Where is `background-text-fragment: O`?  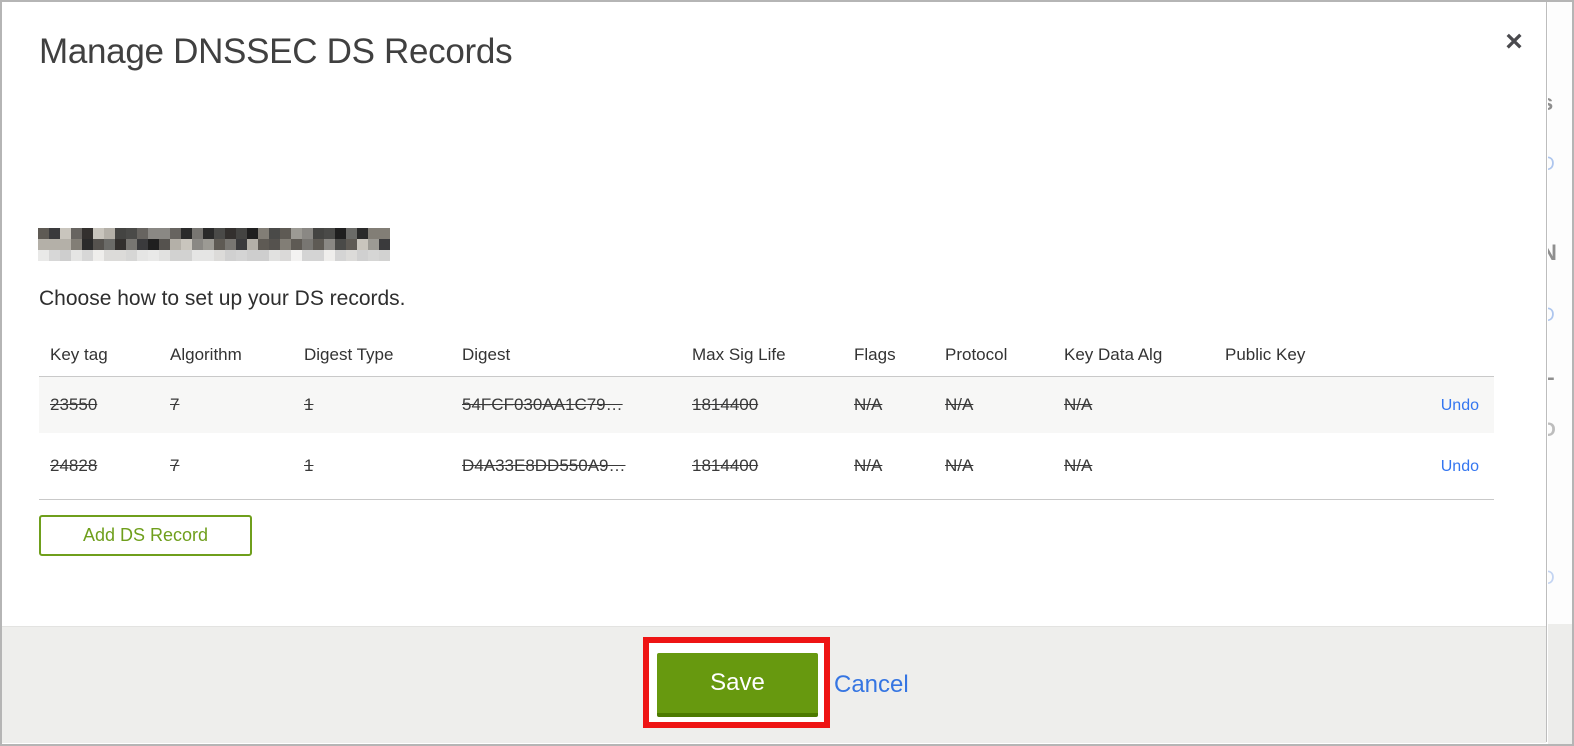
background-text-fragment: O is located at coordinates (1552, 430).